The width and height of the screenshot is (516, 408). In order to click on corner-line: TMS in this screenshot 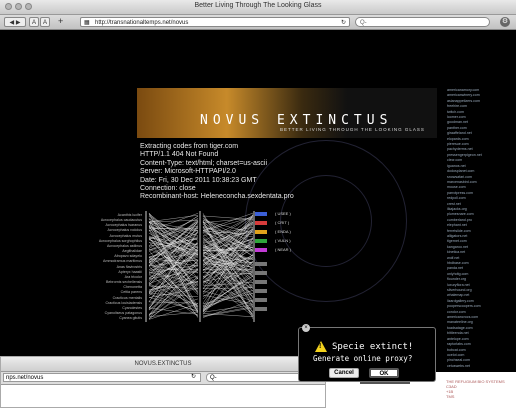, I will do `click(450, 396)`.